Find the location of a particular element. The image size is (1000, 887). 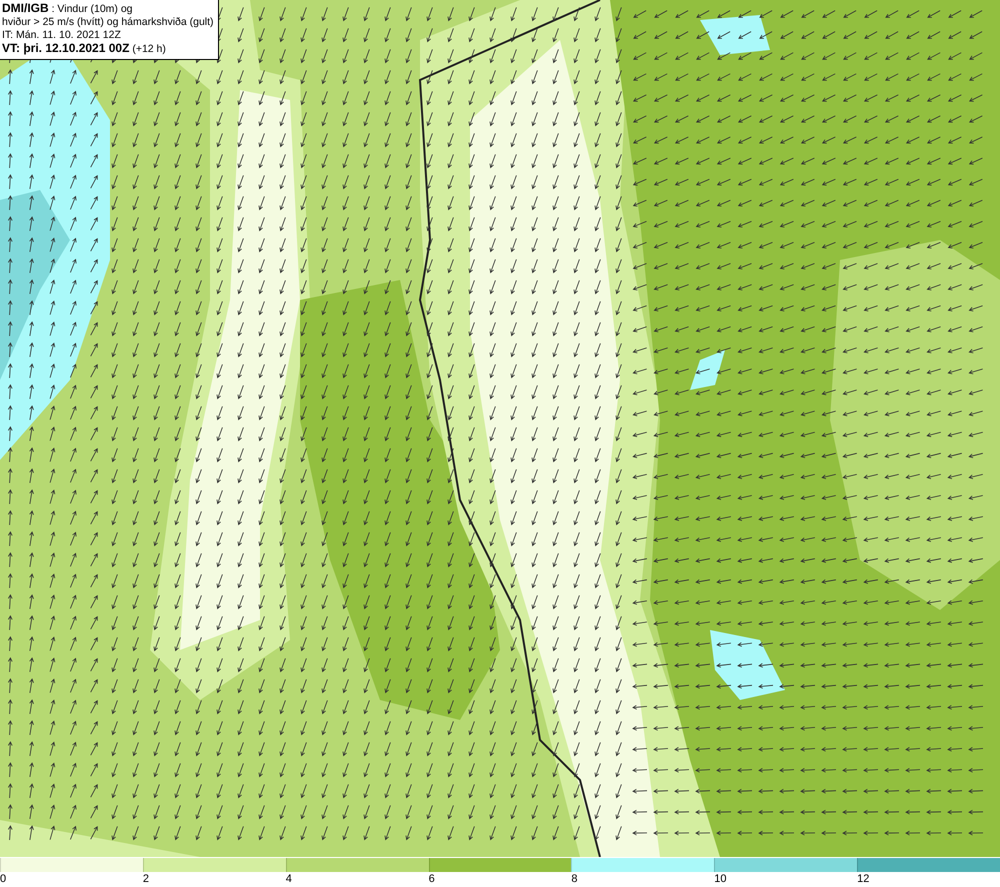

legend-tick-label: 2 is located at coordinates (145, 879).